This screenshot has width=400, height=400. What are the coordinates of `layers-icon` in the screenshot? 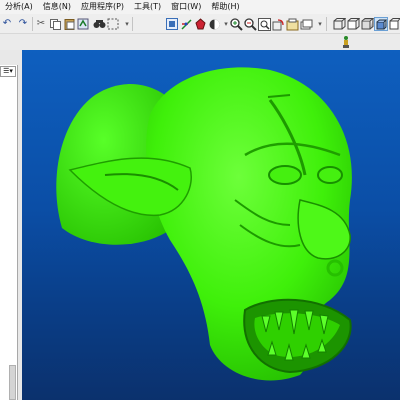 It's located at (306, 24).